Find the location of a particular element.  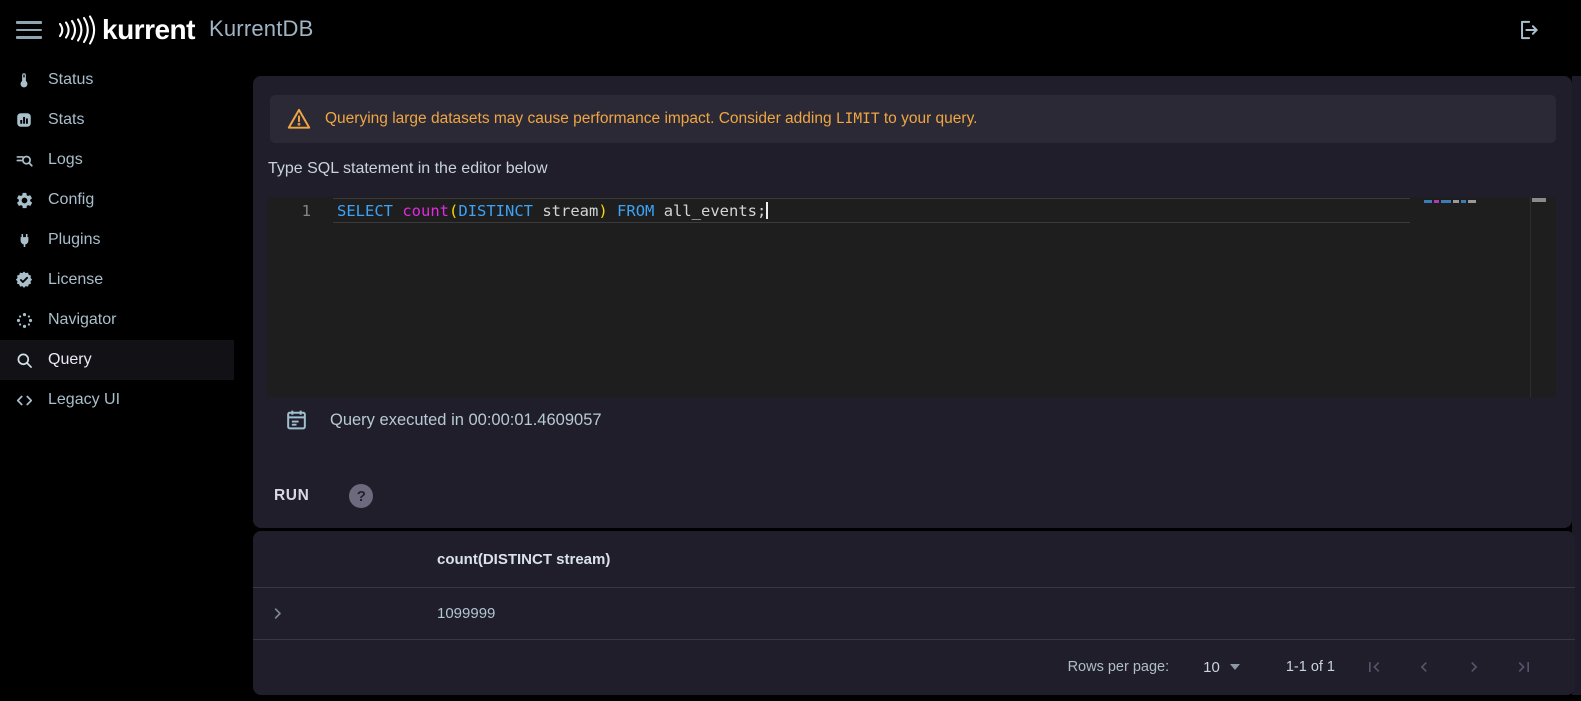

rows-per-page-select: 10 is located at coordinates (1221, 667).